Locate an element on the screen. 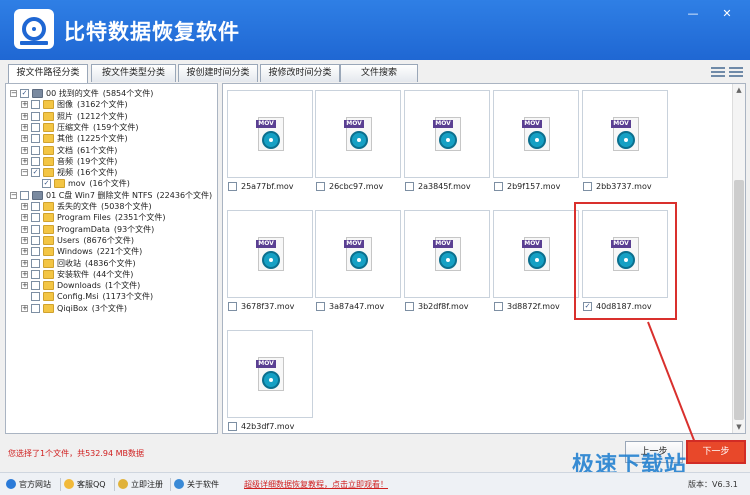  support-qq-link: 客服QQ is located at coordinates (85, 485).